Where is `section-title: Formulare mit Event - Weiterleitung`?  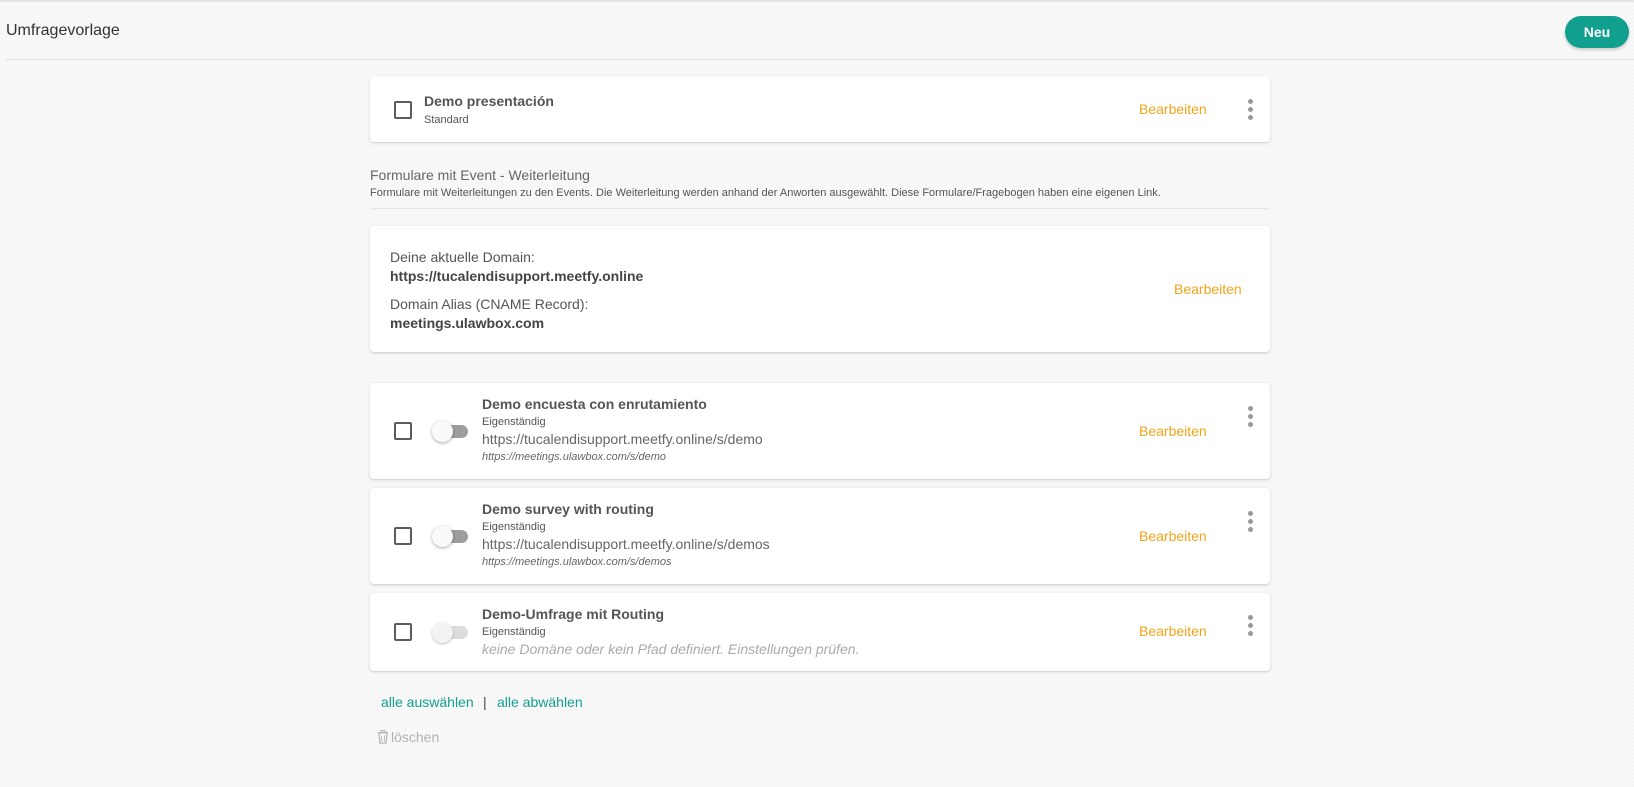 section-title: Formulare mit Event - Weiterleitung is located at coordinates (480, 175).